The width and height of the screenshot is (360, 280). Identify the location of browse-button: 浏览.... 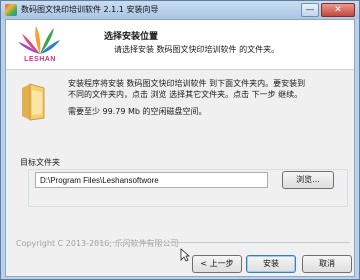
(308, 180).